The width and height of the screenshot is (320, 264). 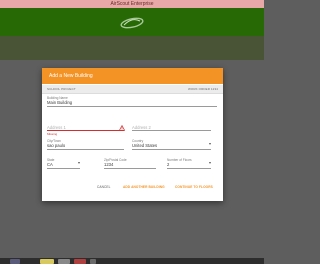 What do you see at coordinates (85, 144) in the screenshot?
I see `city-field: City/Town sao paulo` at bounding box center [85, 144].